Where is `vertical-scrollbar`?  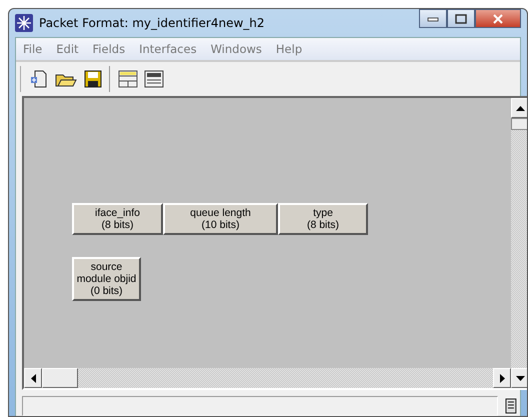
vertical-scrollbar is located at coordinates (519, 243).